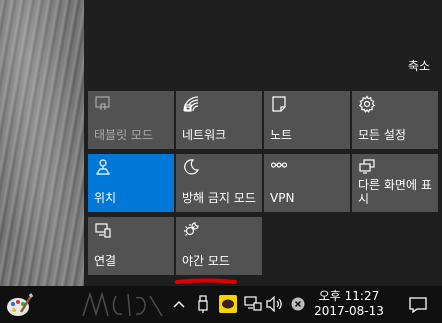 The height and width of the screenshot is (323, 442). Describe the element at coordinates (105, 261) in the screenshot. I see `tile-label: 연결` at that location.